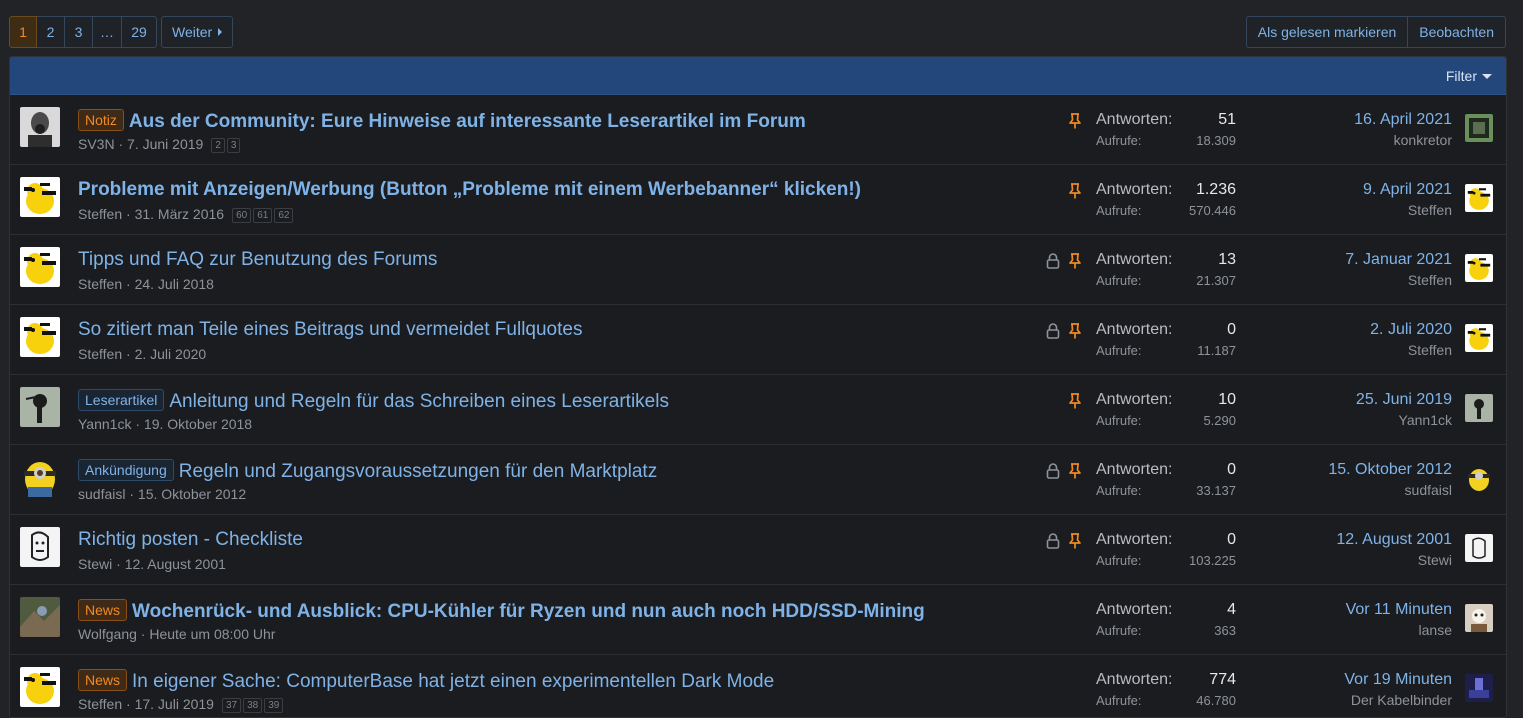 The width and height of the screenshot is (1523, 718). What do you see at coordinates (126, 470) in the screenshot?
I see `thread-prefix: Ankündigung` at bounding box center [126, 470].